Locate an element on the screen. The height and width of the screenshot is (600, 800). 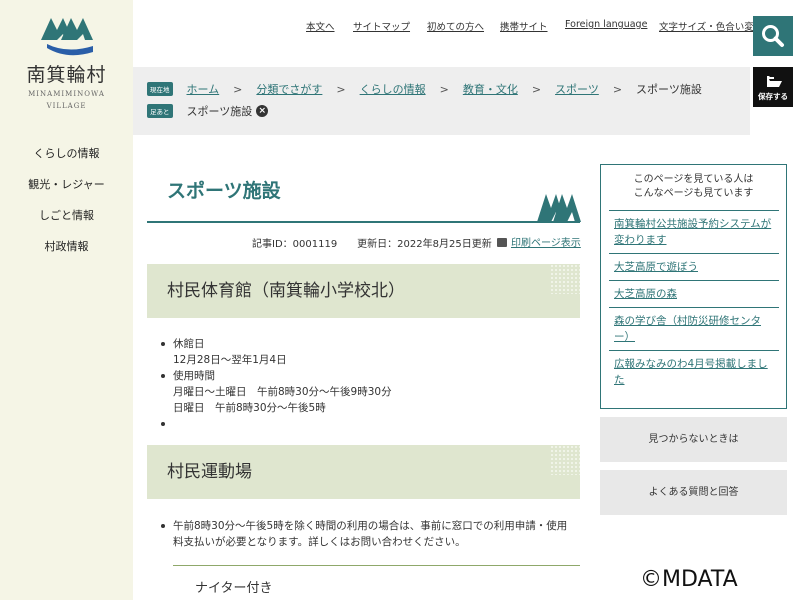
list-item: 森の学び舎（村防災研修センター） is located at coordinates (694, 328).